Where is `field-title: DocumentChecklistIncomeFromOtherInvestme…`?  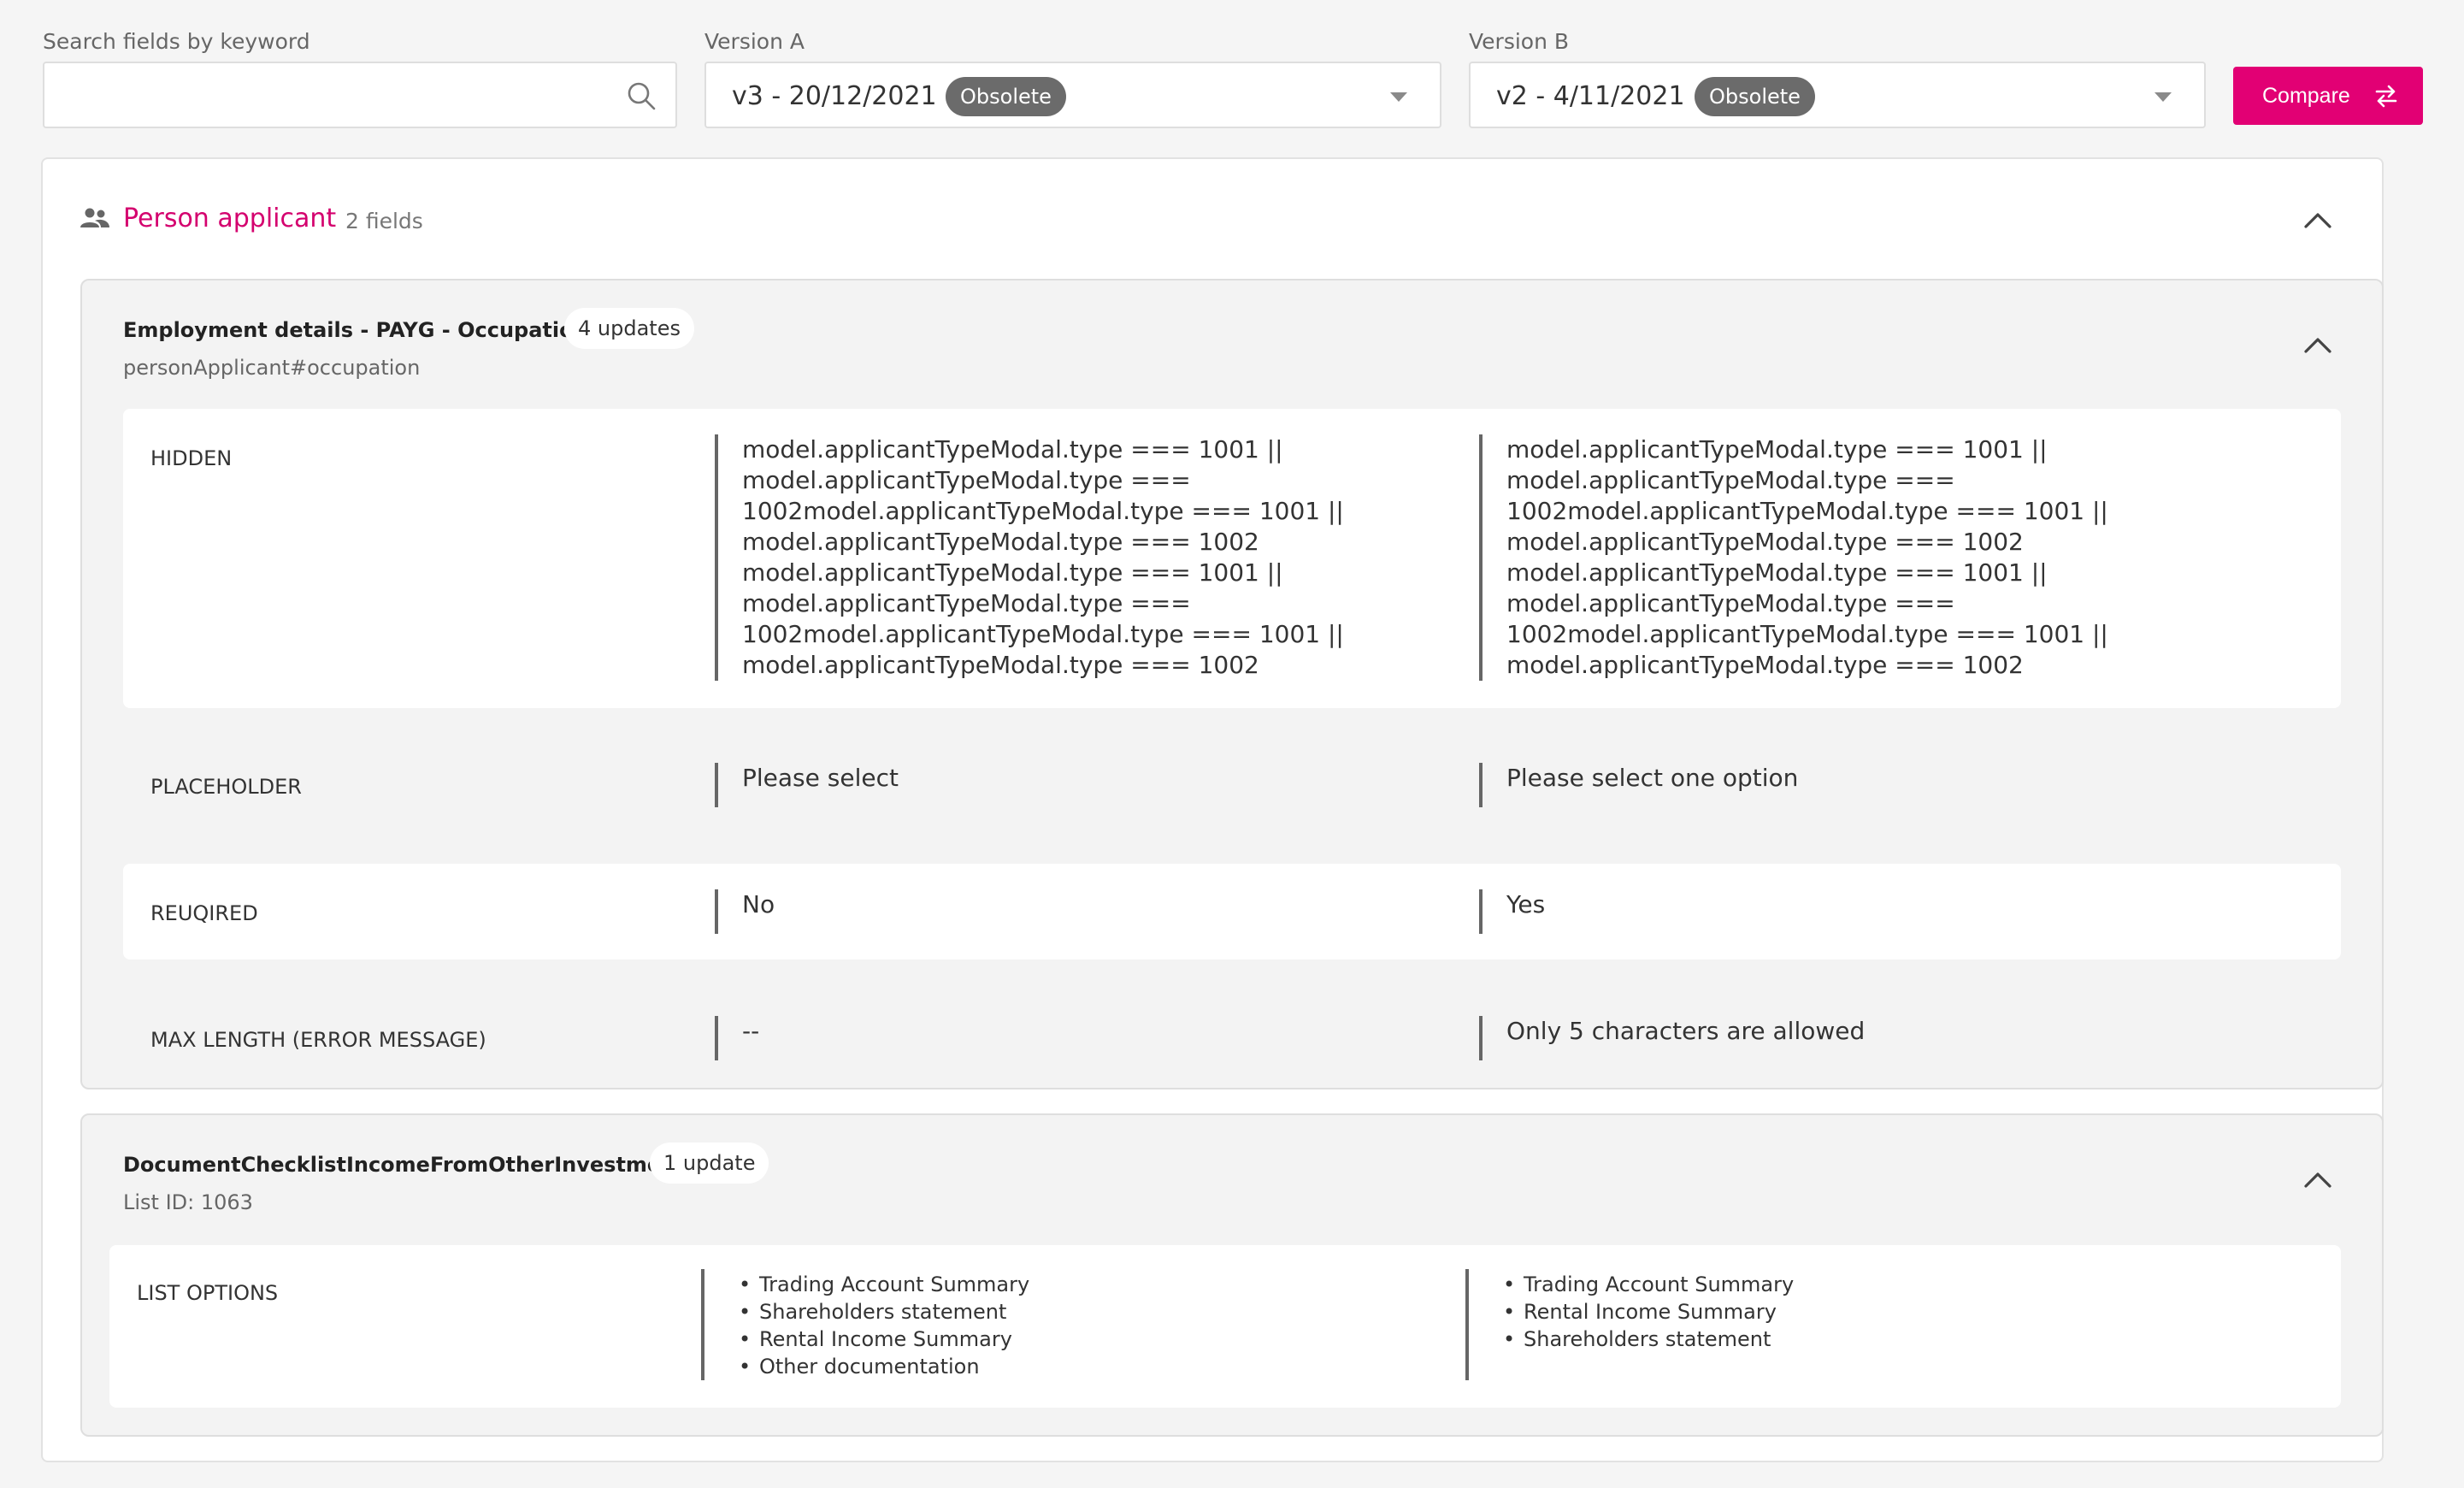
field-title: DocumentChecklistIncomeFromOtherInvestme… is located at coordinates (411, 1165).